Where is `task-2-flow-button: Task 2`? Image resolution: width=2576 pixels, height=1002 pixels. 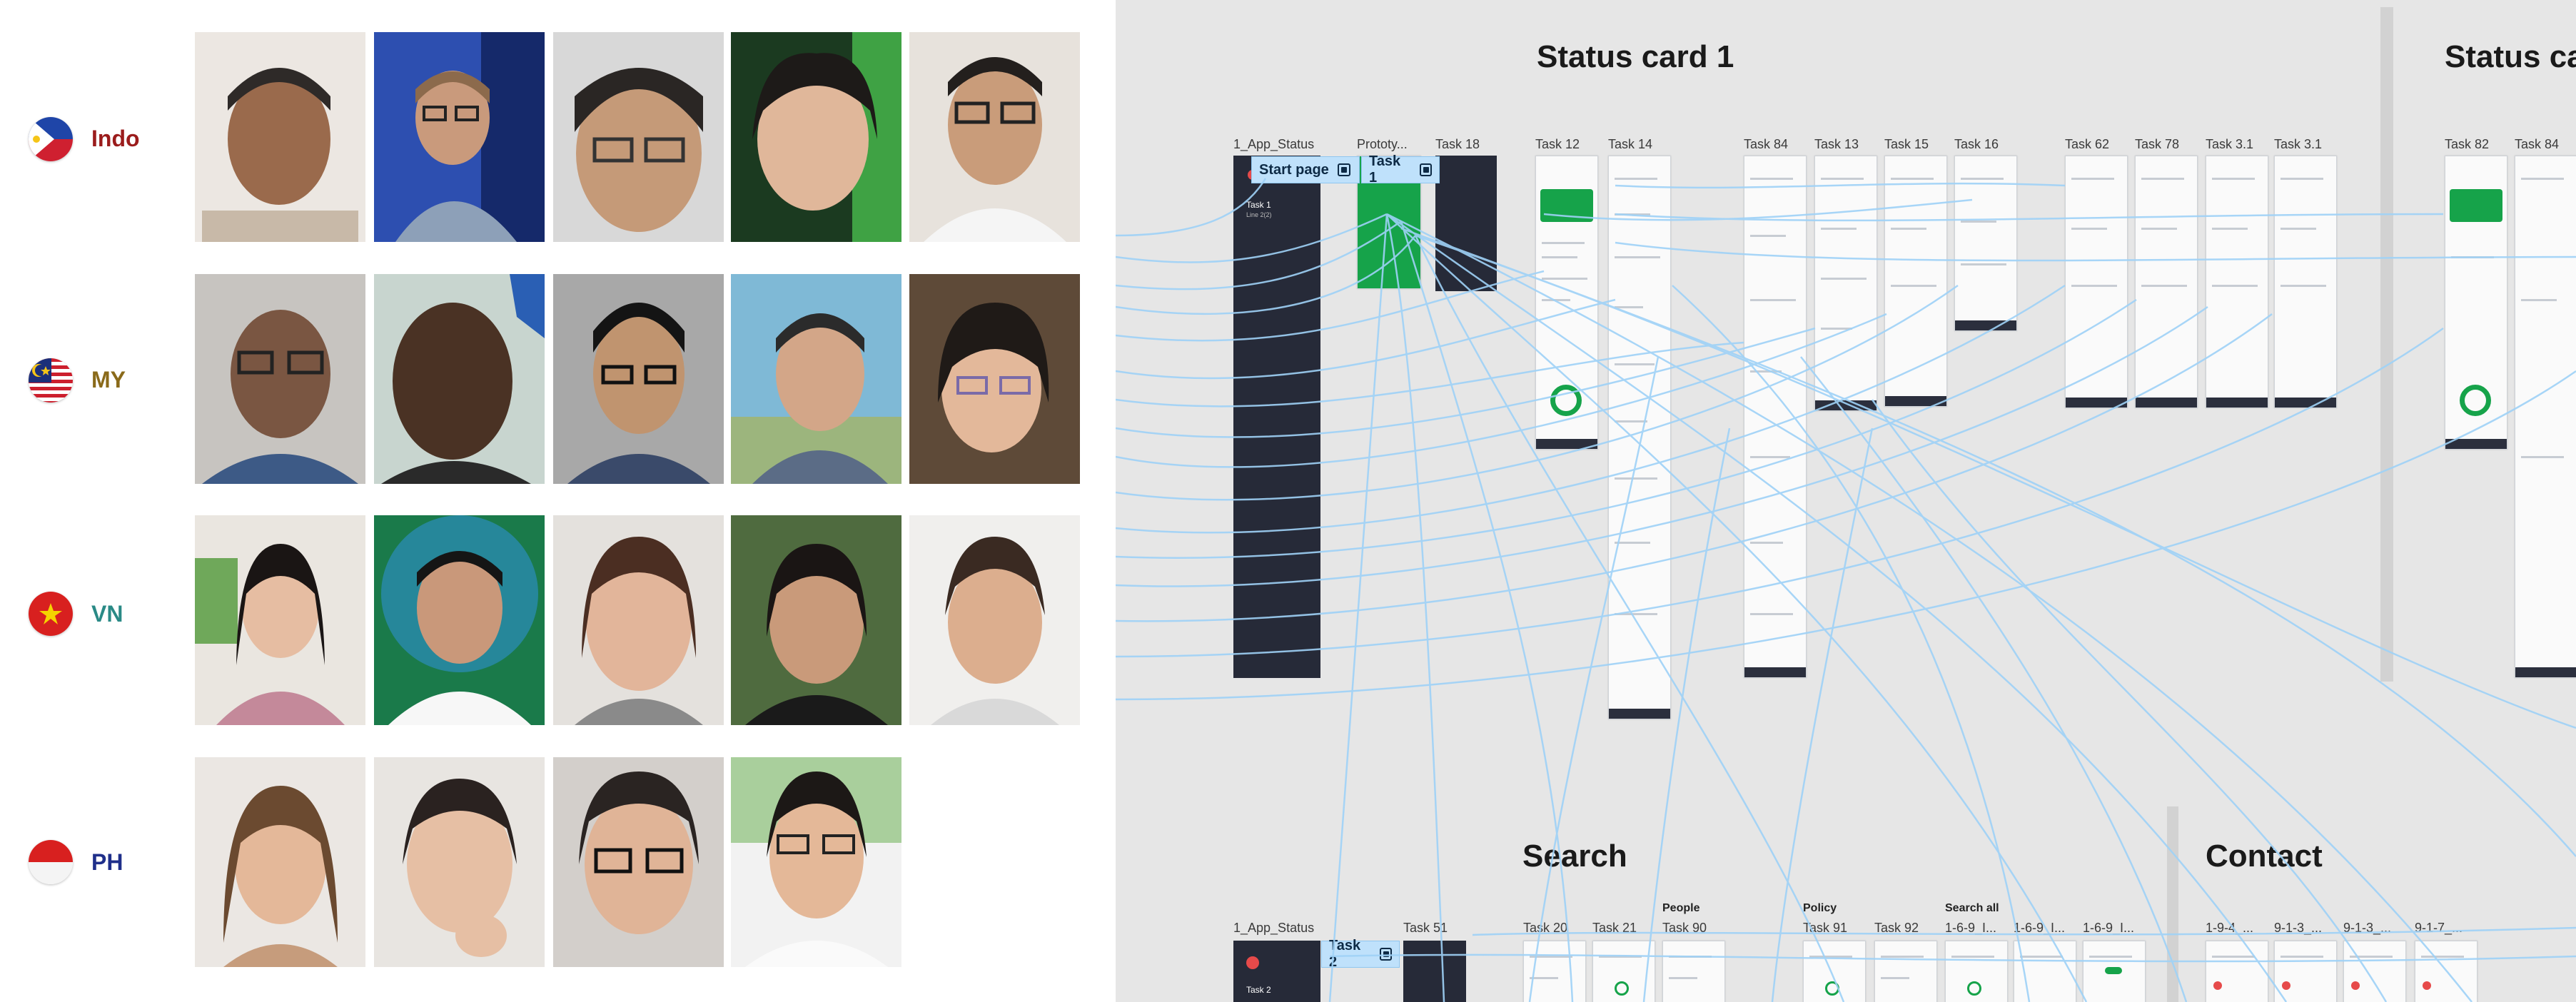
task-2-flow-button: Task 2 is located at coordinates (1360, 954).